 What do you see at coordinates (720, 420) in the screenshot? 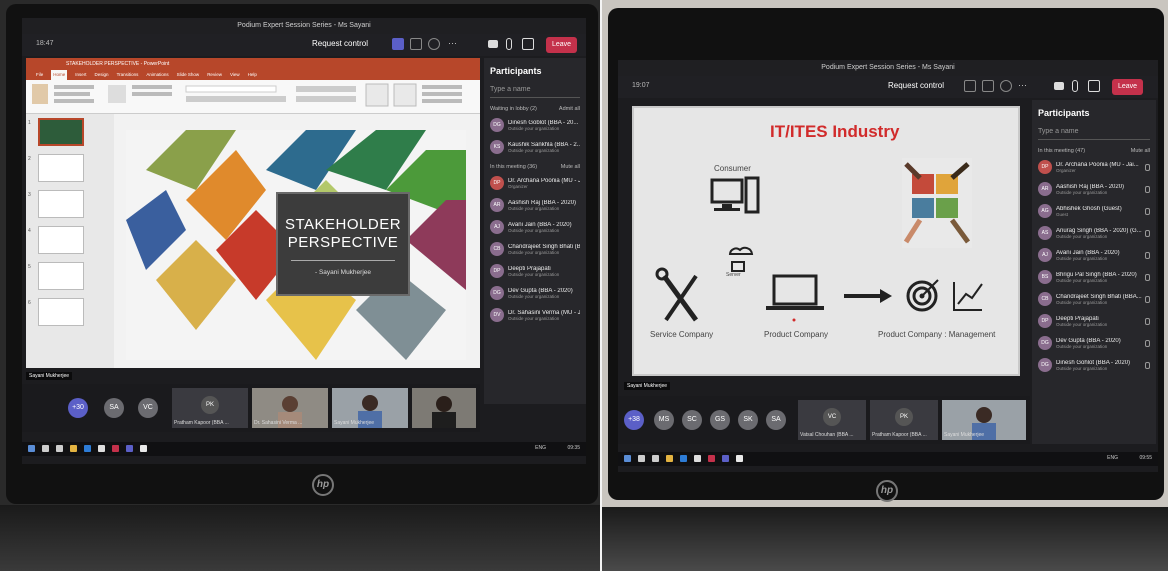
I see `participant-tile-gs: GS` at bounding box center [720, 420].